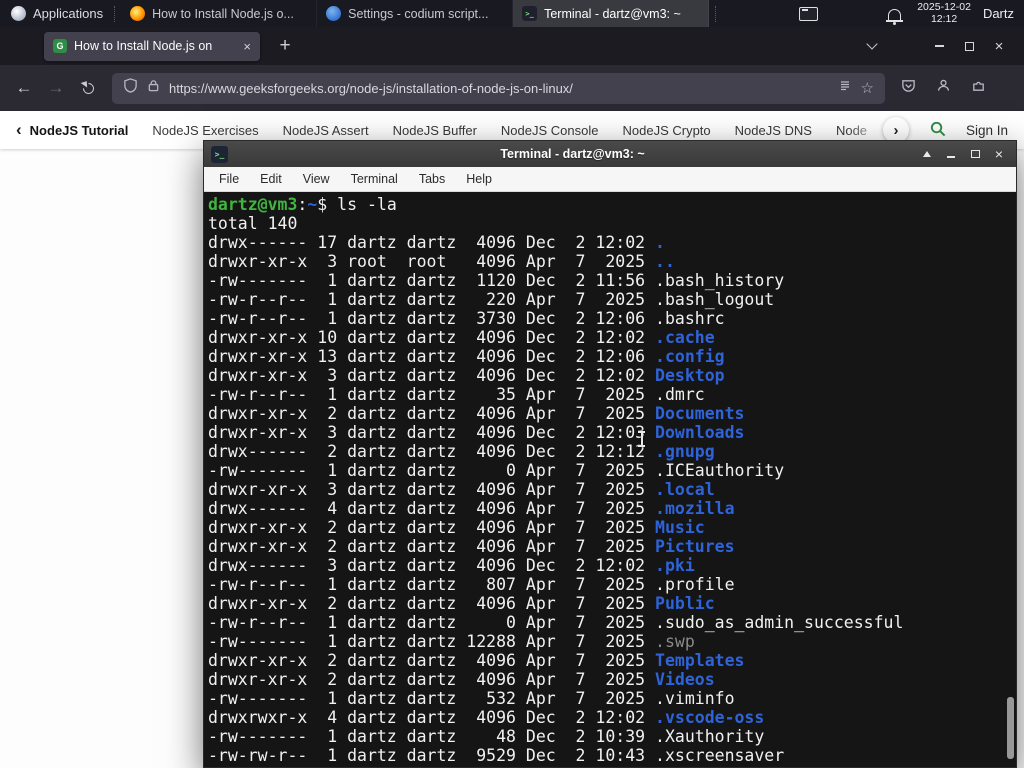  I want to click on pocket-icon, so click(908, 88).